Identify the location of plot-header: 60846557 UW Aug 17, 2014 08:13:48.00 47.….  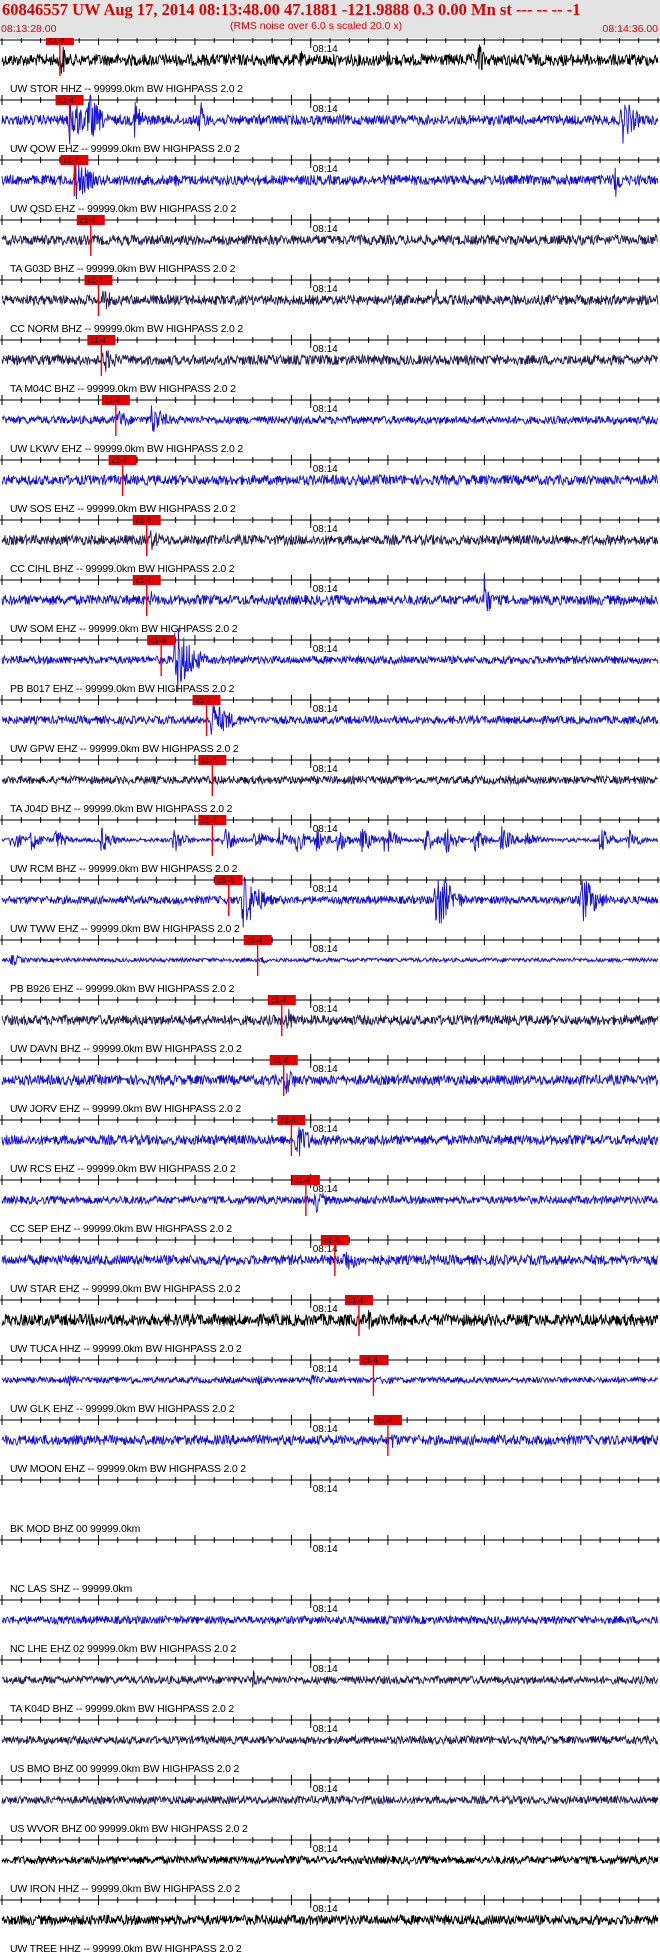
(330, 19).